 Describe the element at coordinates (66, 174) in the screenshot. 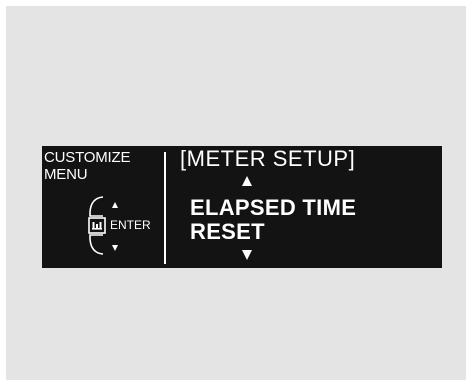

I see `menu-title-line2: MENU` at that location.